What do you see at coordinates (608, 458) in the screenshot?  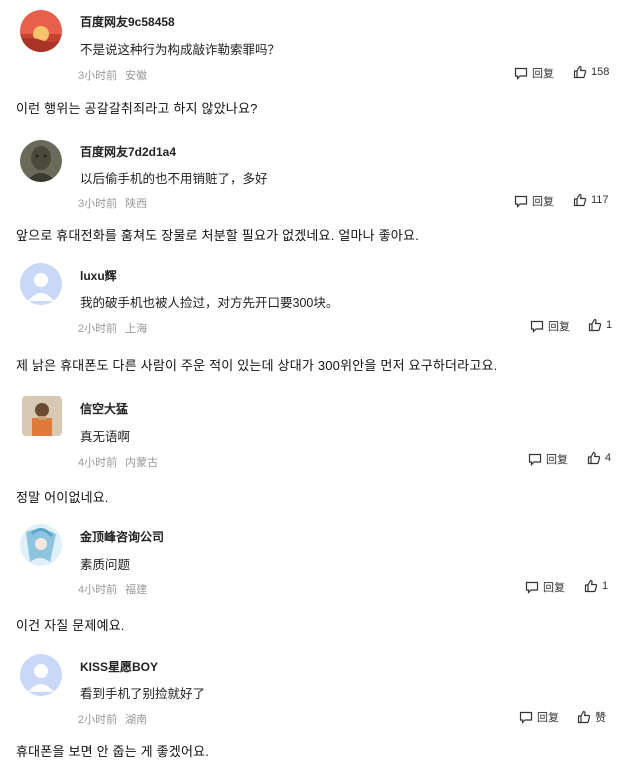 I see `like-count: 4` at bounding box center [608, 458].